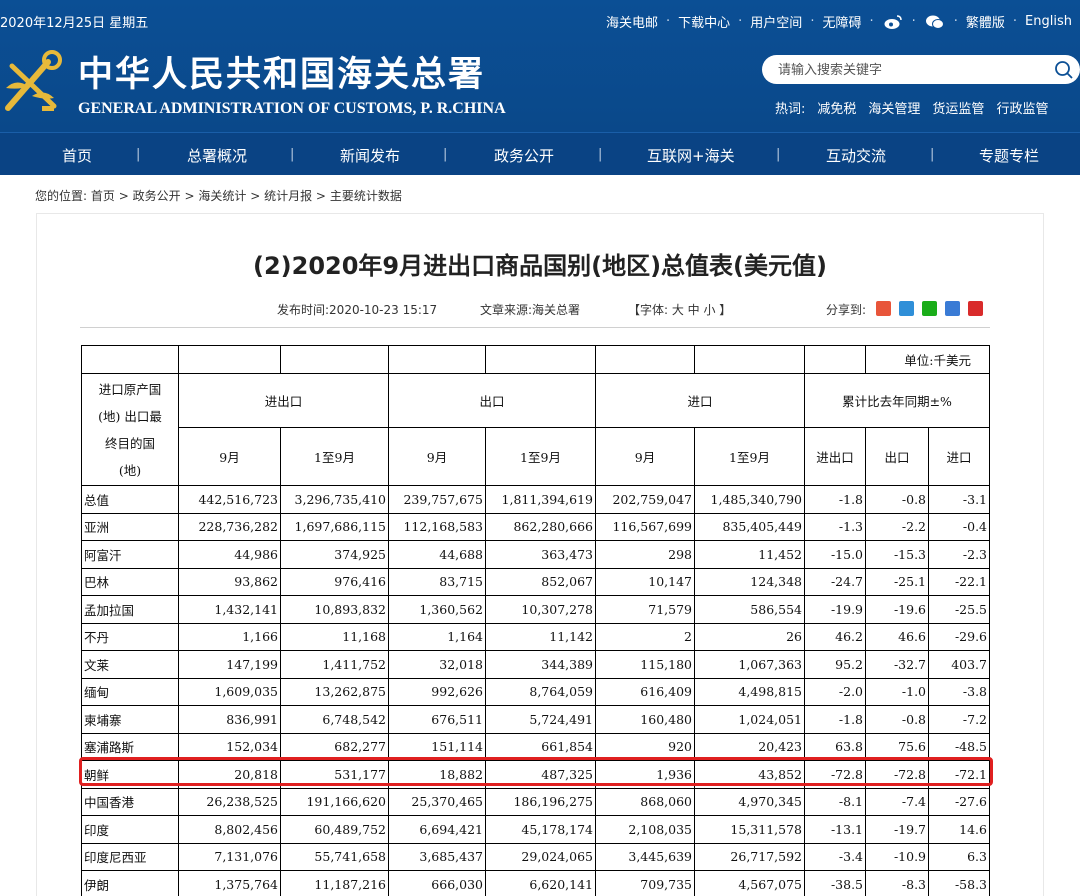 The height and width of the screenshot is (896, 1080). I want to click on top-link-email: 海关电邮, so click(632, 21).